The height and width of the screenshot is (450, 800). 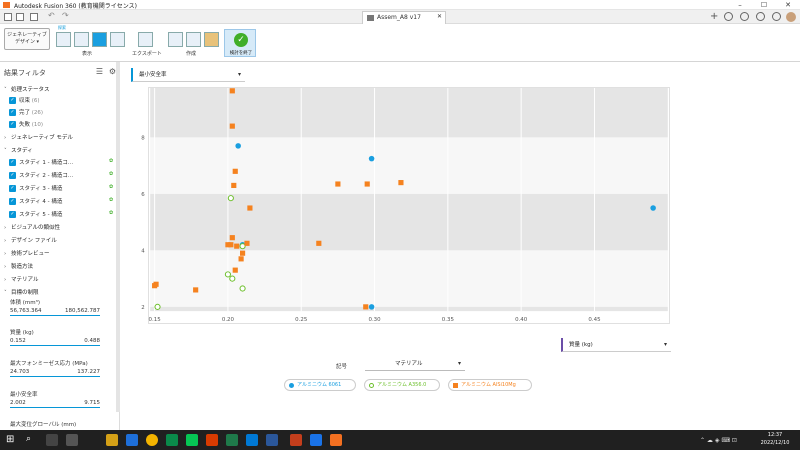 I want to click on section-tech-preview: › 技術プレビュー, so click(x=27, y=253).